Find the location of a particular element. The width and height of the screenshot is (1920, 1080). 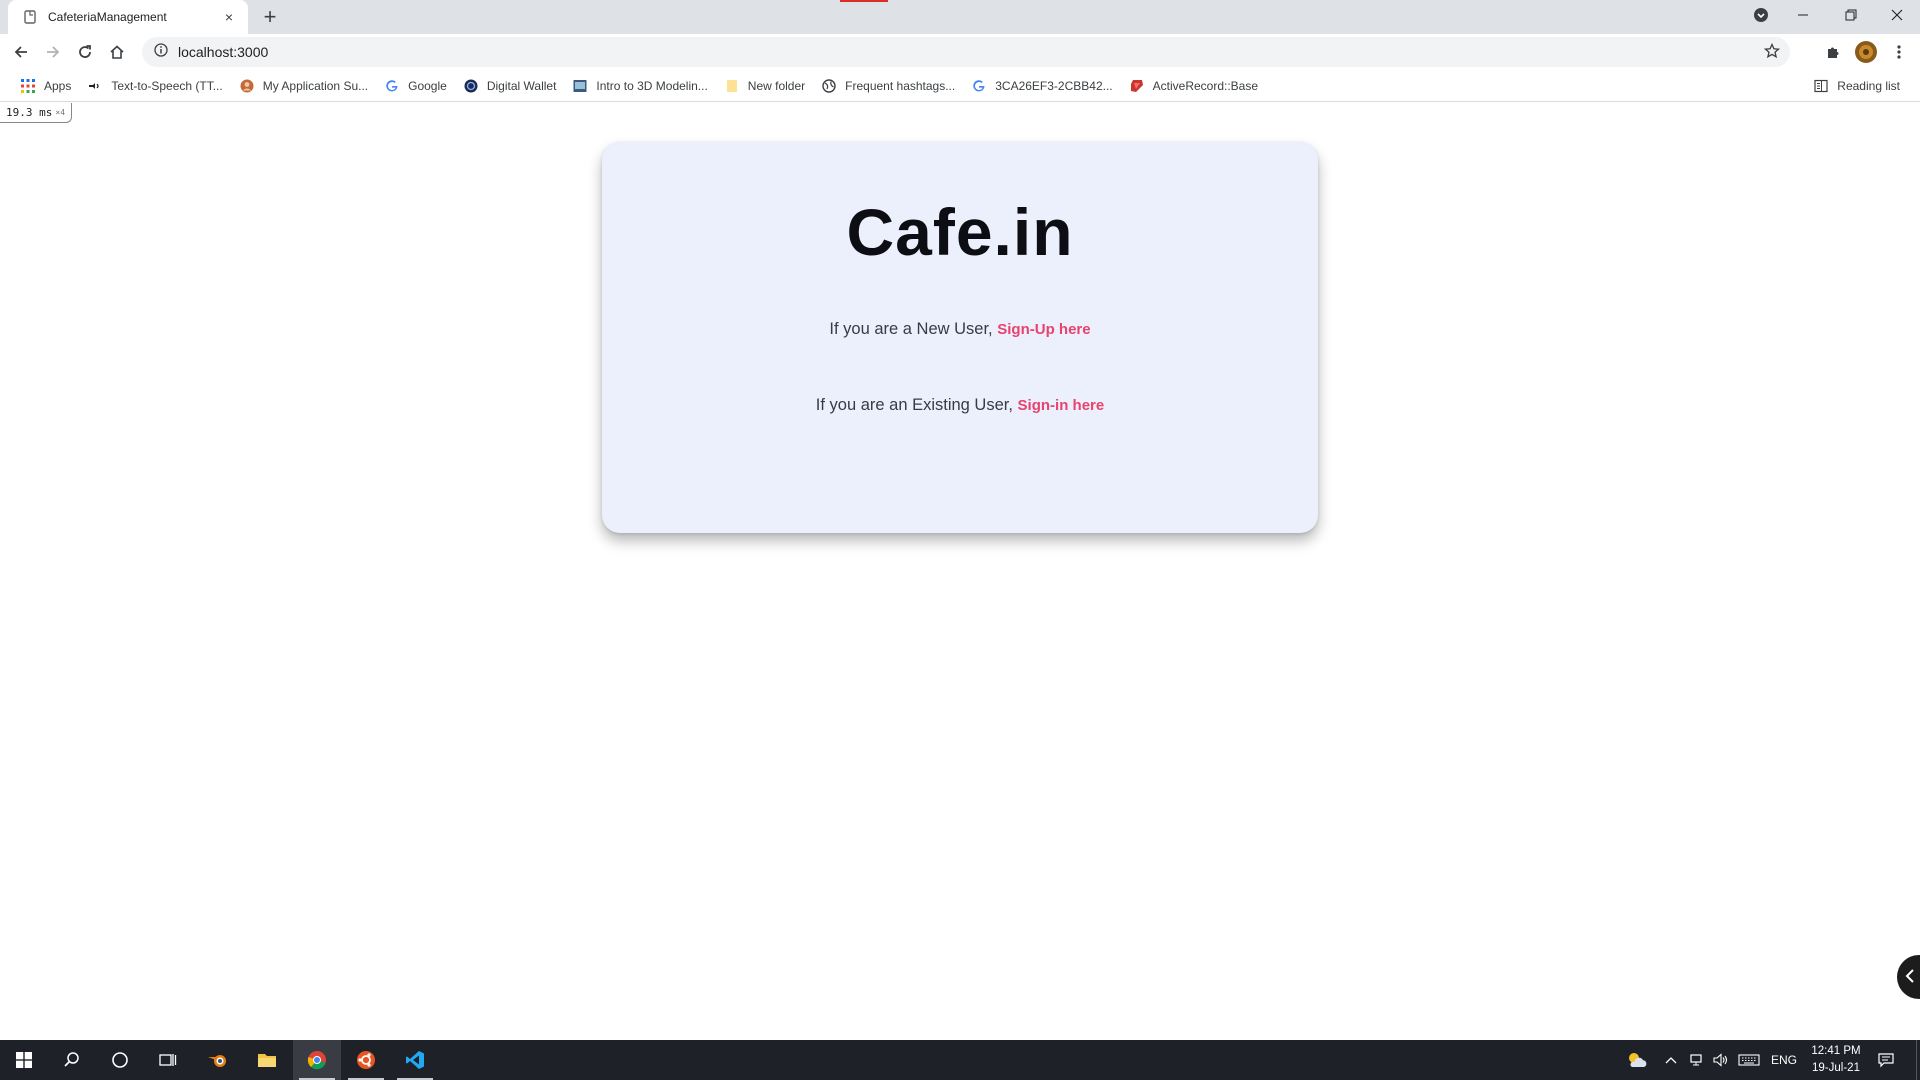

bookmark-activerecord: ActiveRecord::Base is located at coordinates (1193, 86).